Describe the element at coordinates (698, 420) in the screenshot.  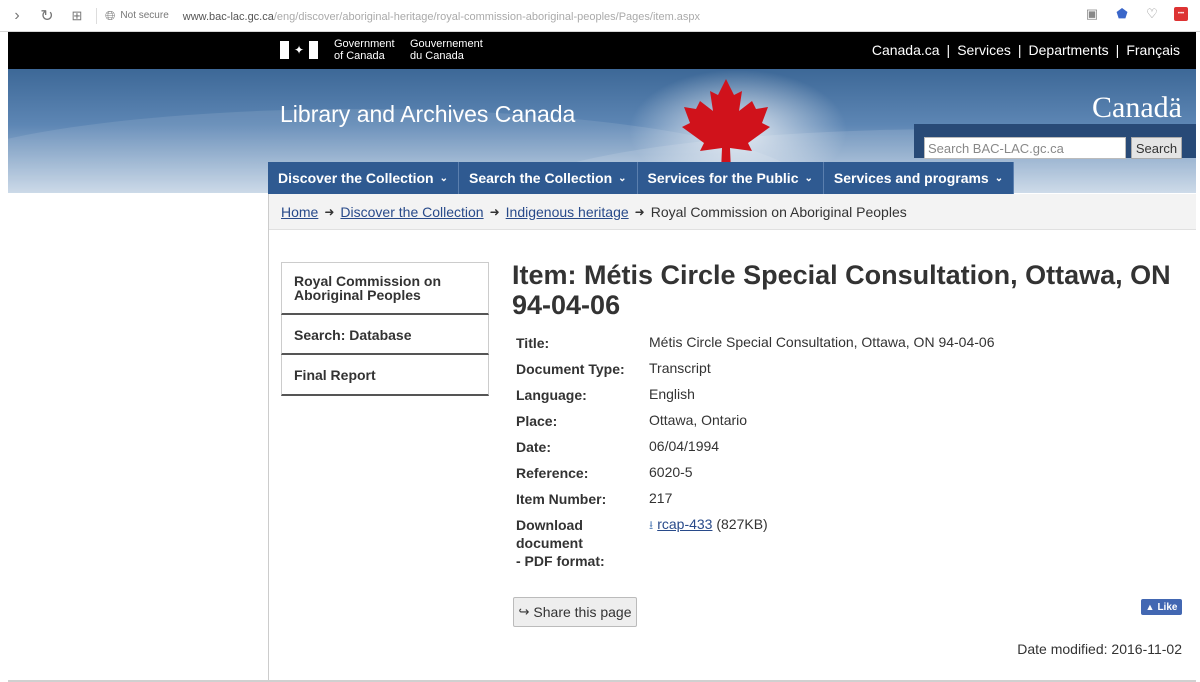
I see `detail-value: Ottawa, Ontario` at that location.